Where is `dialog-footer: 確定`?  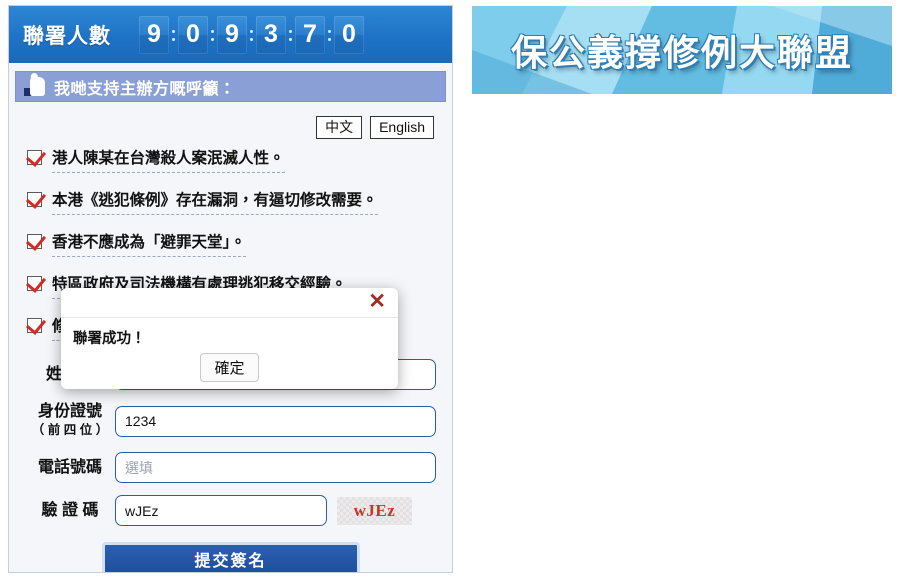 dialog-footer: 確定 is located at coordinates (229, 367).